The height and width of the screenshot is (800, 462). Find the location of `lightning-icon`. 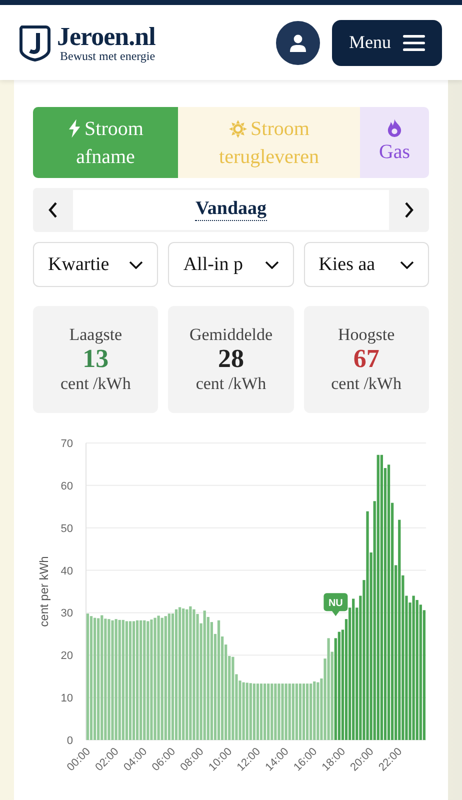

lightning-icon is located at coordinates (74, 128).